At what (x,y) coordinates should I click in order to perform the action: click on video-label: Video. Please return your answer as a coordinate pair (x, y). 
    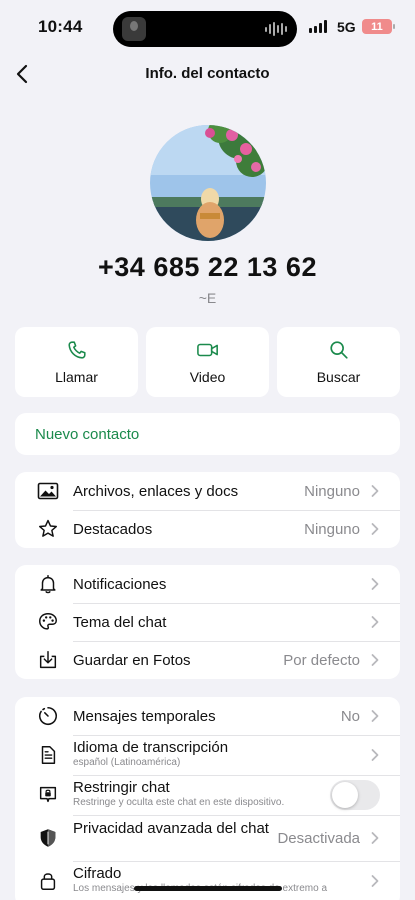
    Looking at the image, I should click on (207, 377).